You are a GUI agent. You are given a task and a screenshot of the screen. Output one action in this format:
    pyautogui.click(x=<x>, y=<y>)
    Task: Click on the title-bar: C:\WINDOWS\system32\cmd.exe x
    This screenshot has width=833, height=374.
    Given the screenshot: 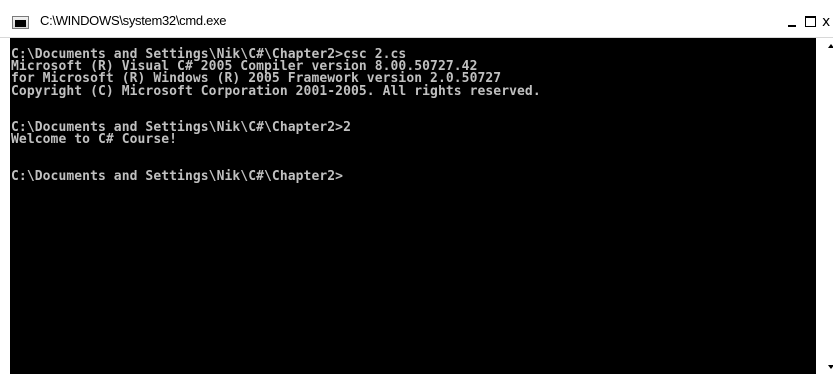 What is the action you would take?
    pyautogui.click(x=416, y=19)
    